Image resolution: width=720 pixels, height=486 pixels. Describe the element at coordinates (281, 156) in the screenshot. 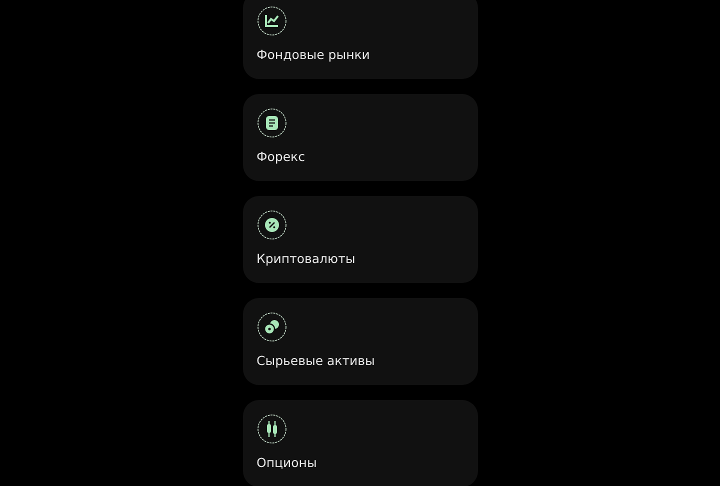

I see `market-label: Форекс` at that location.